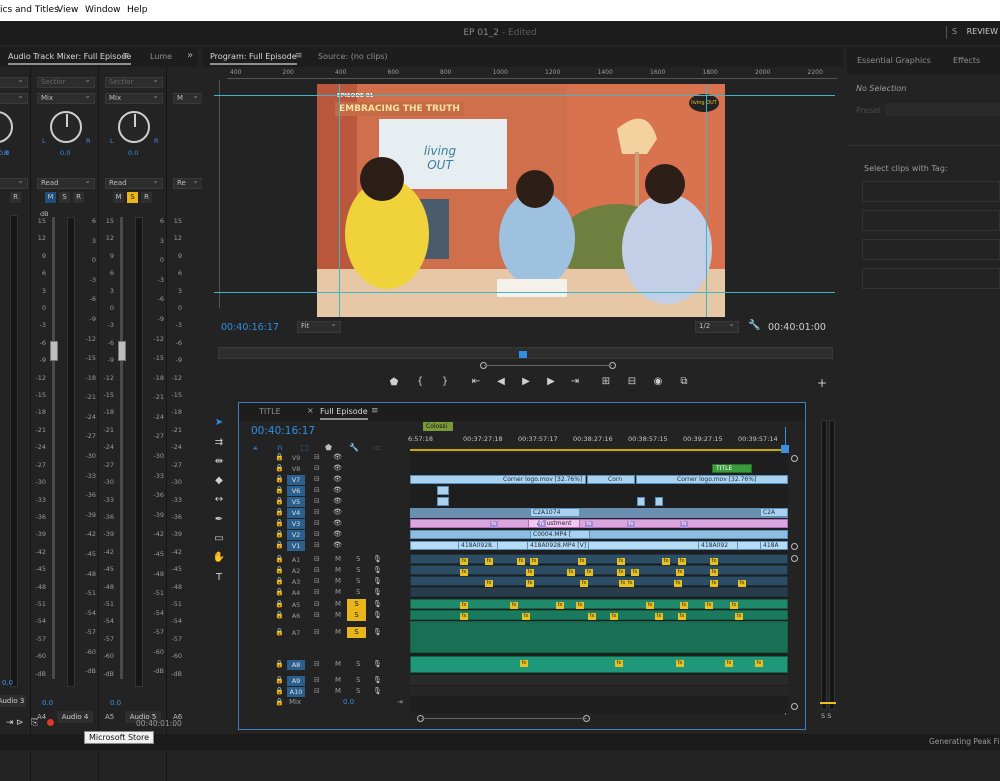 The image size is (1000, 781). What do you see at coordinates (954, 31) in the screenshot?
I see `workspace-icon: S` at bounding box center [954, 31].